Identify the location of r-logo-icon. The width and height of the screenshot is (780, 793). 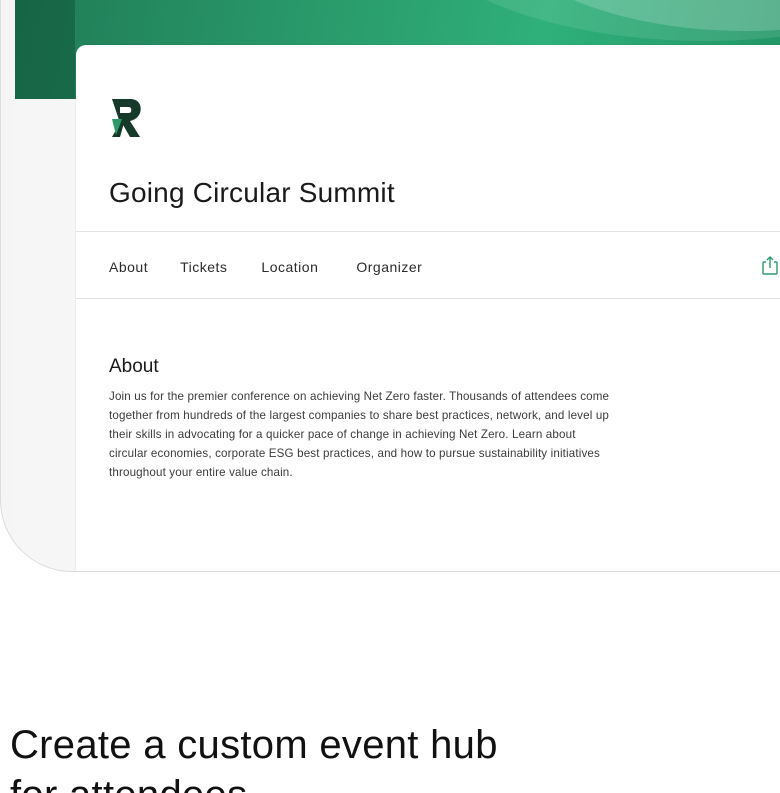
(126, 118).